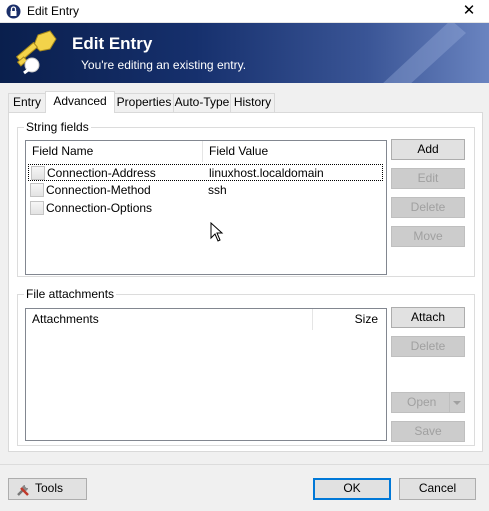 The height and width of the screenshot is (511, 489). I want to click on list-item: Connection-Options, so click(205, 208).